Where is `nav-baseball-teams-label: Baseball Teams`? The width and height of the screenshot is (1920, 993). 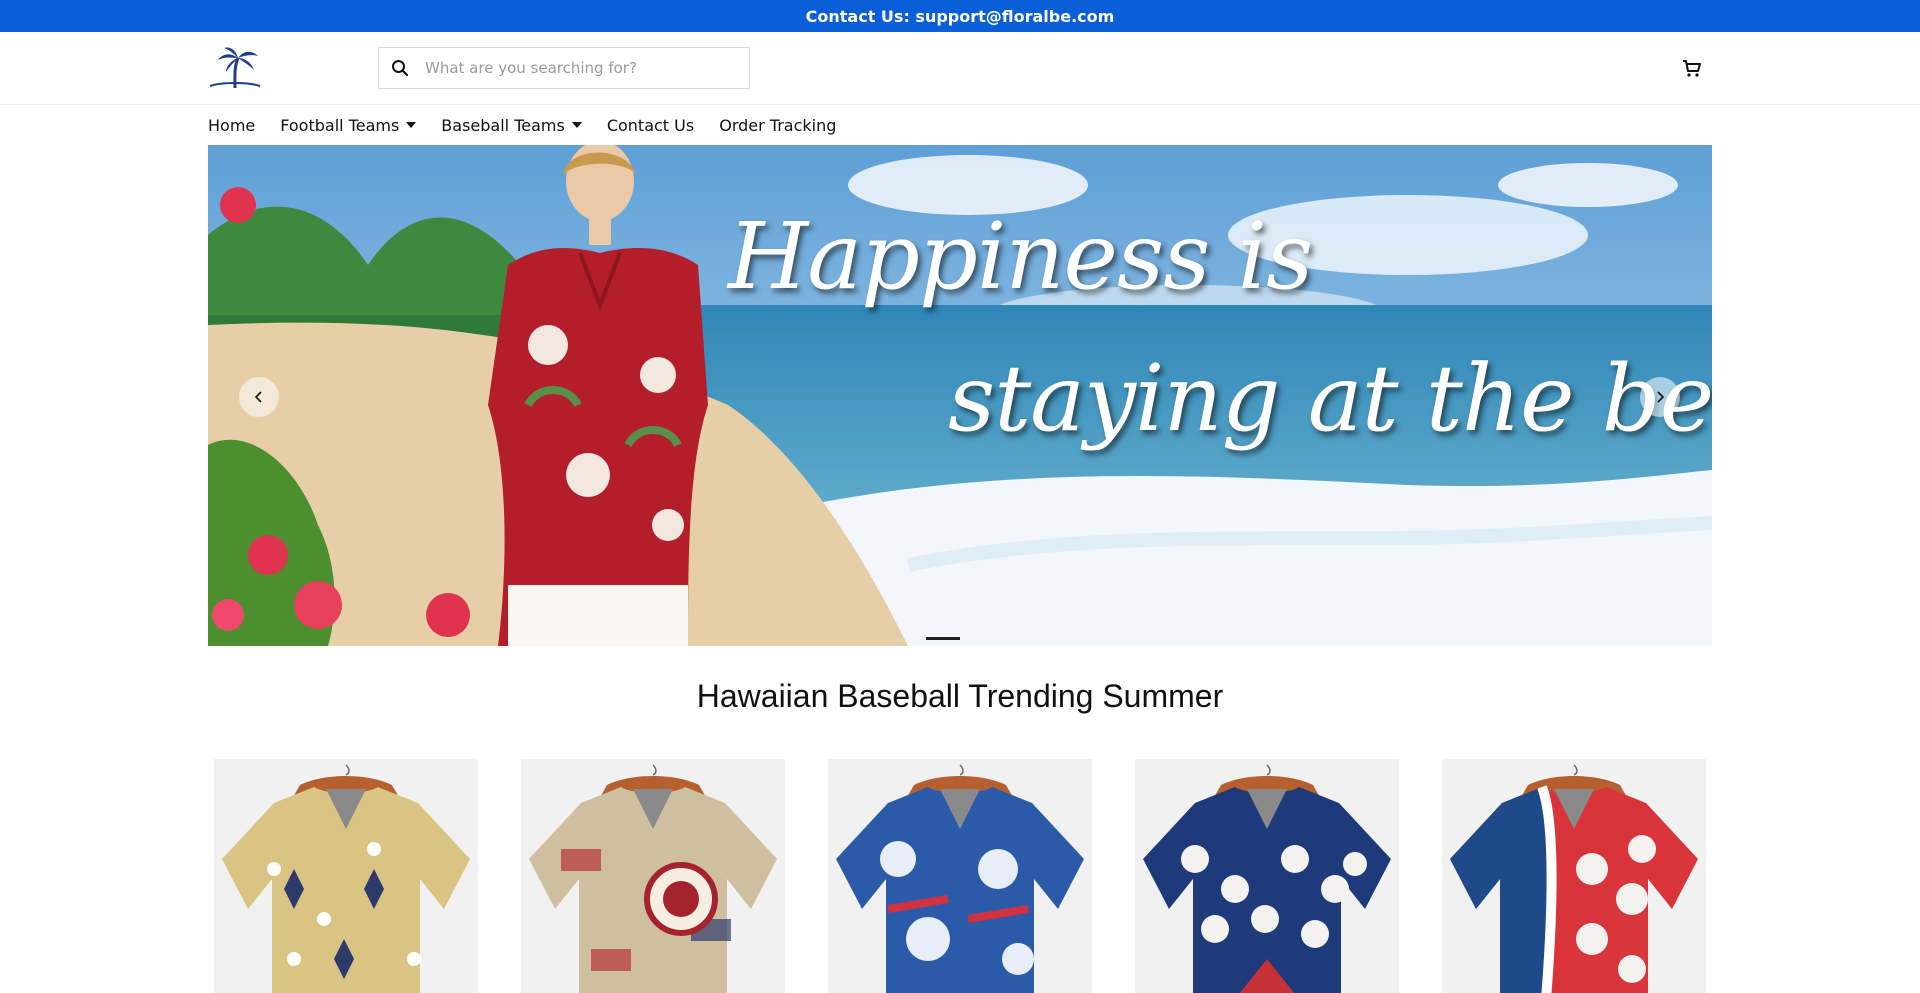 nav-baseball-teams-label: Baseball Teams is located at coordinates (503, 125).